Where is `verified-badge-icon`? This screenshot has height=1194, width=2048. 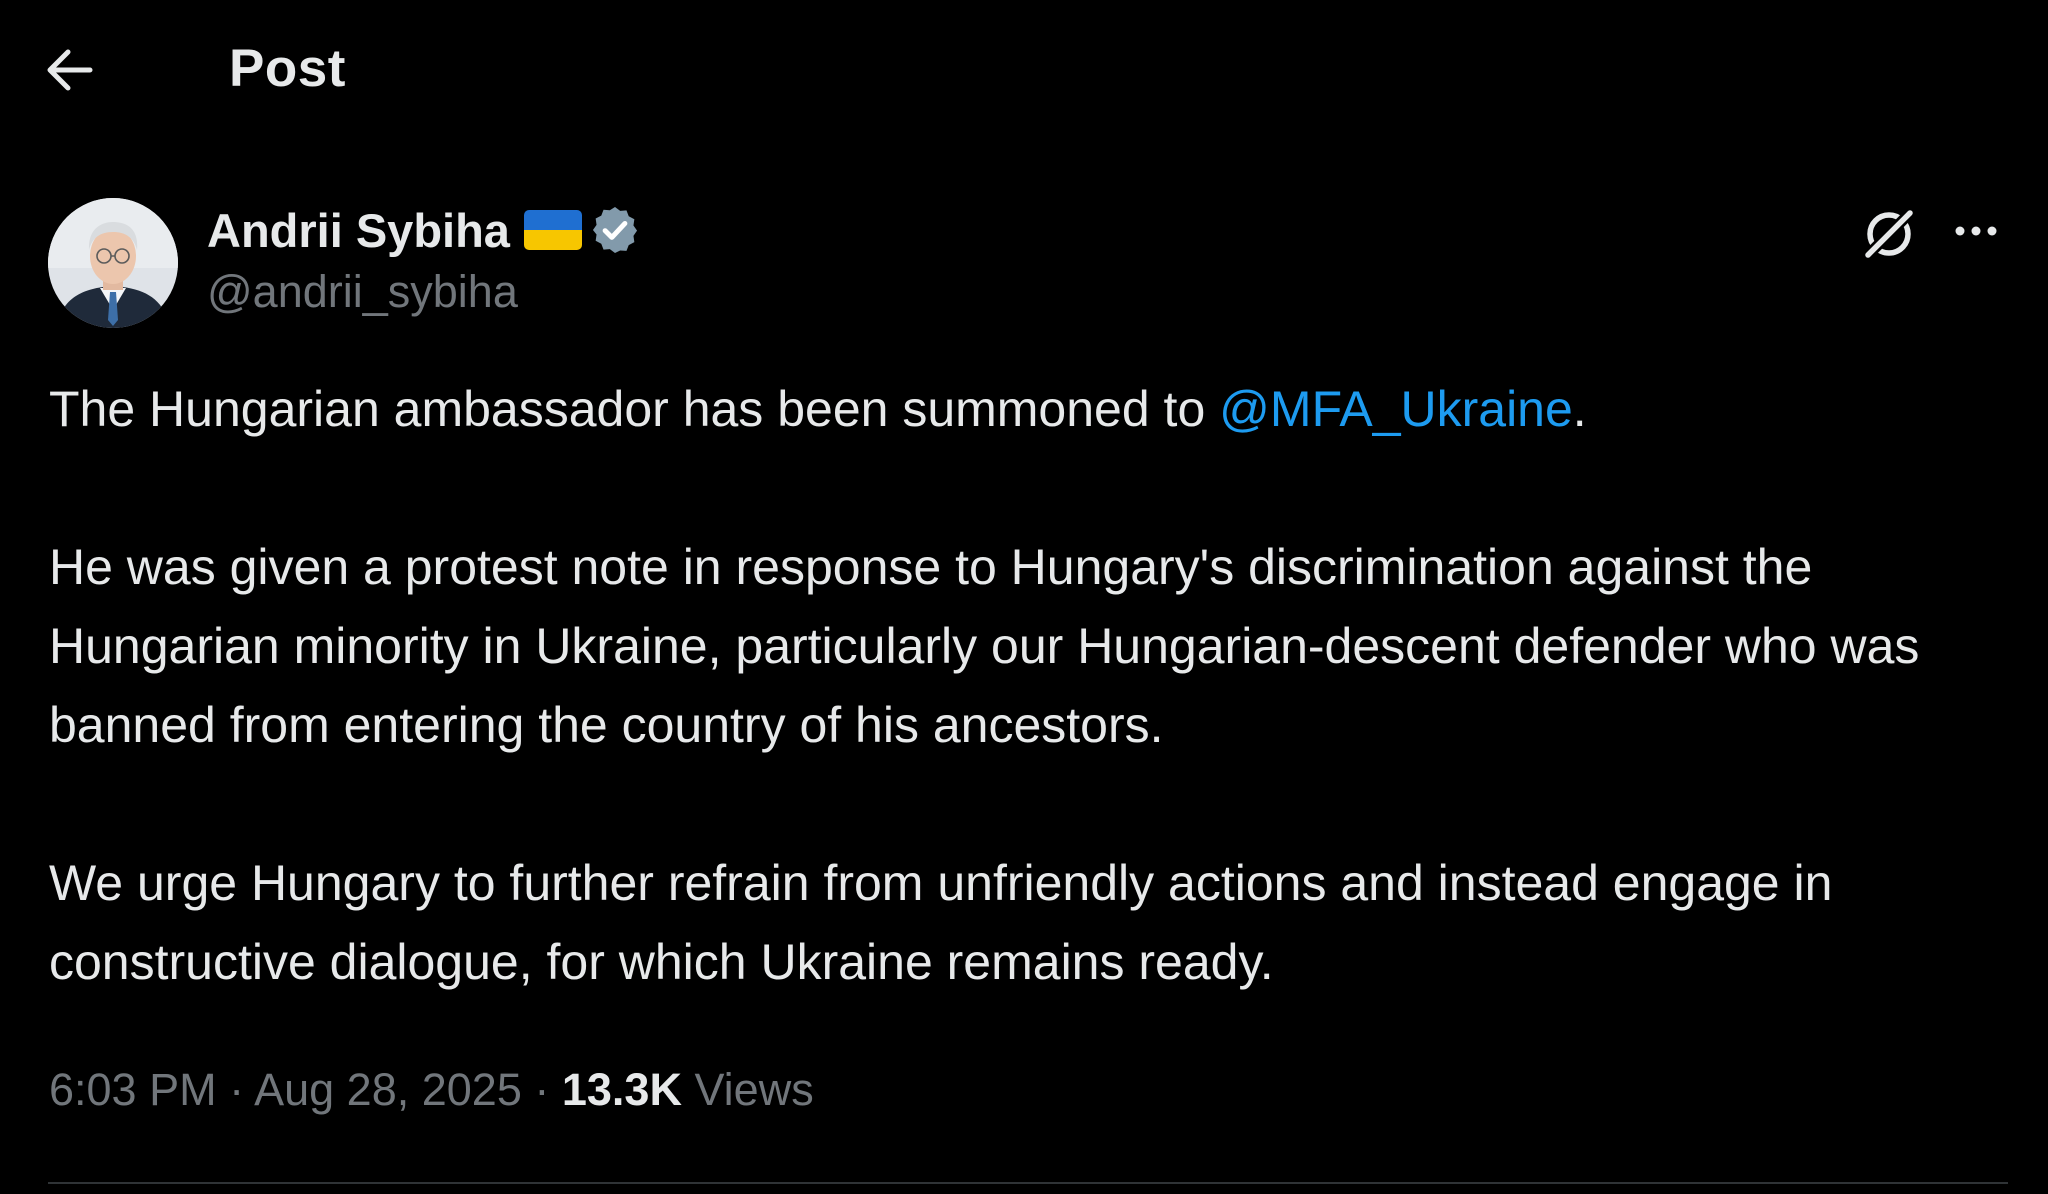 verified-badge-icon is located at coordinates (615, 230).